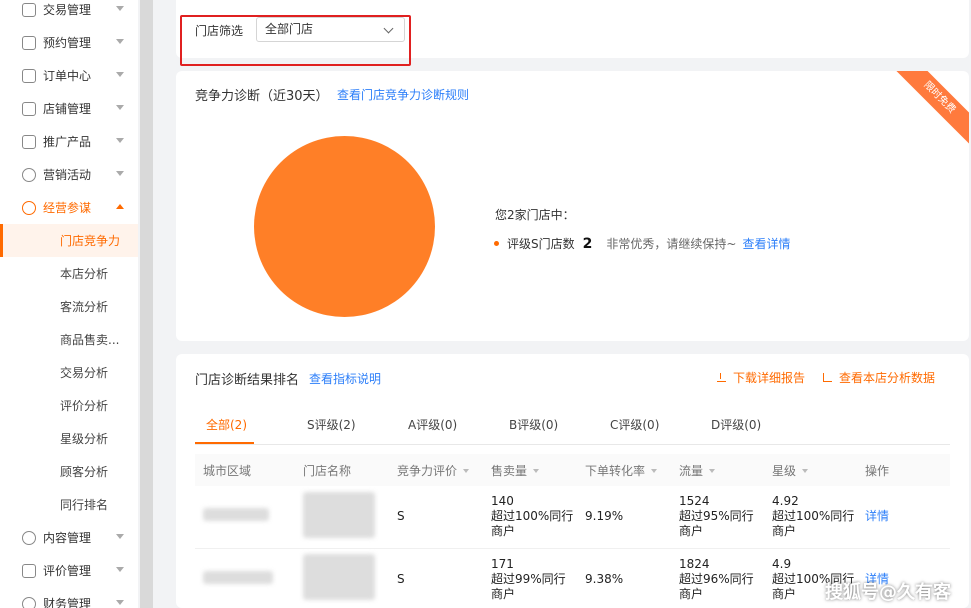  What do you see at coordinates (345, 378) in the screenshot?
I see `indicator-link: 查看指标说明` at bounding box center [345, 378].